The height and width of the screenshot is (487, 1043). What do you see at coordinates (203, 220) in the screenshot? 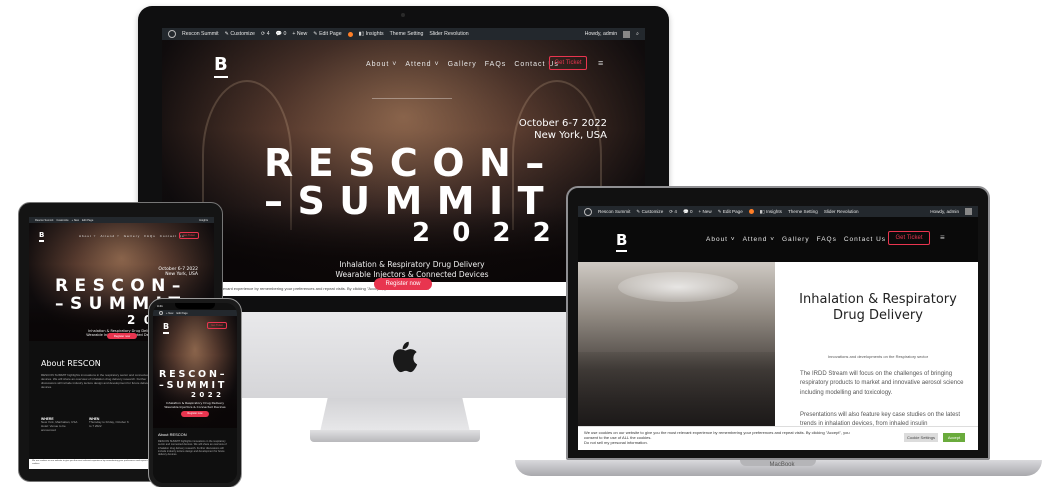
I see `admin-insights-link: Insights` at bounding box center [203, 220].